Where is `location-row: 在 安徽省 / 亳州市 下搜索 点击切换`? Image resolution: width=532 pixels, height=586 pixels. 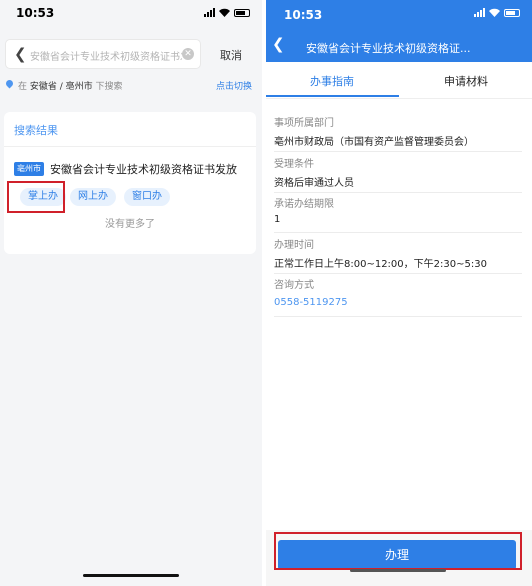
location-row: 在 安徽省 / 亳州市 下搜索 点击切换 is located at coordinates (128, 86).